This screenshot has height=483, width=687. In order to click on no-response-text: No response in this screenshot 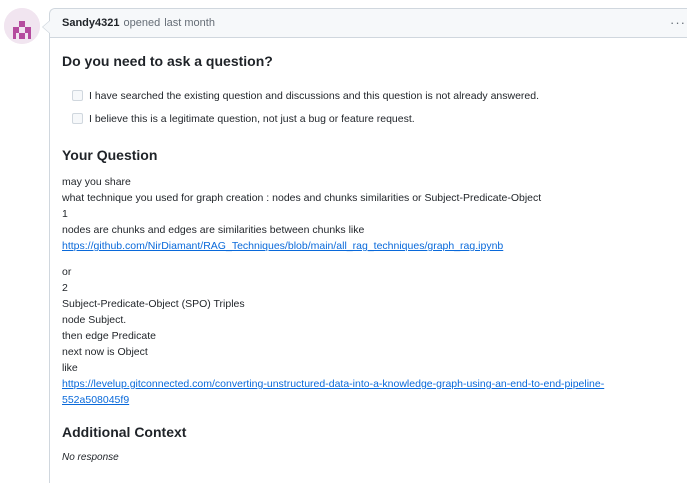, I will do `click(90, 457)`.